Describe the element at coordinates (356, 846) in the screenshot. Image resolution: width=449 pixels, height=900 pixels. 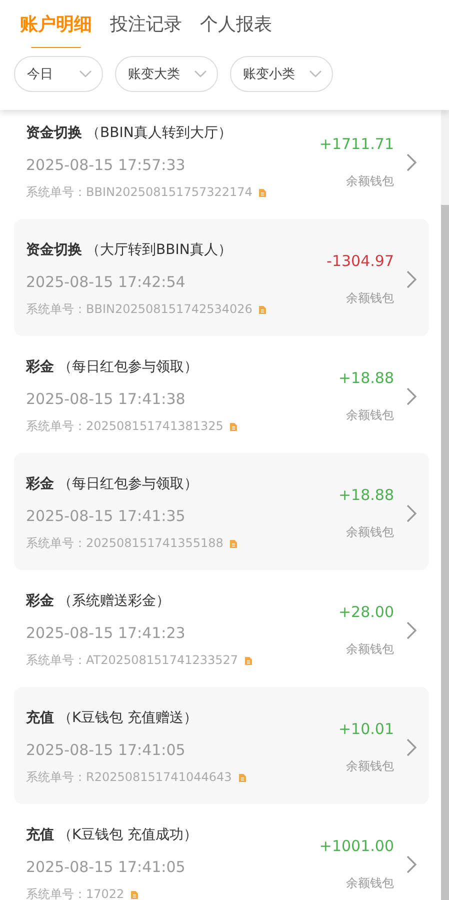
I see `record-amount: +1001.00` at that location.